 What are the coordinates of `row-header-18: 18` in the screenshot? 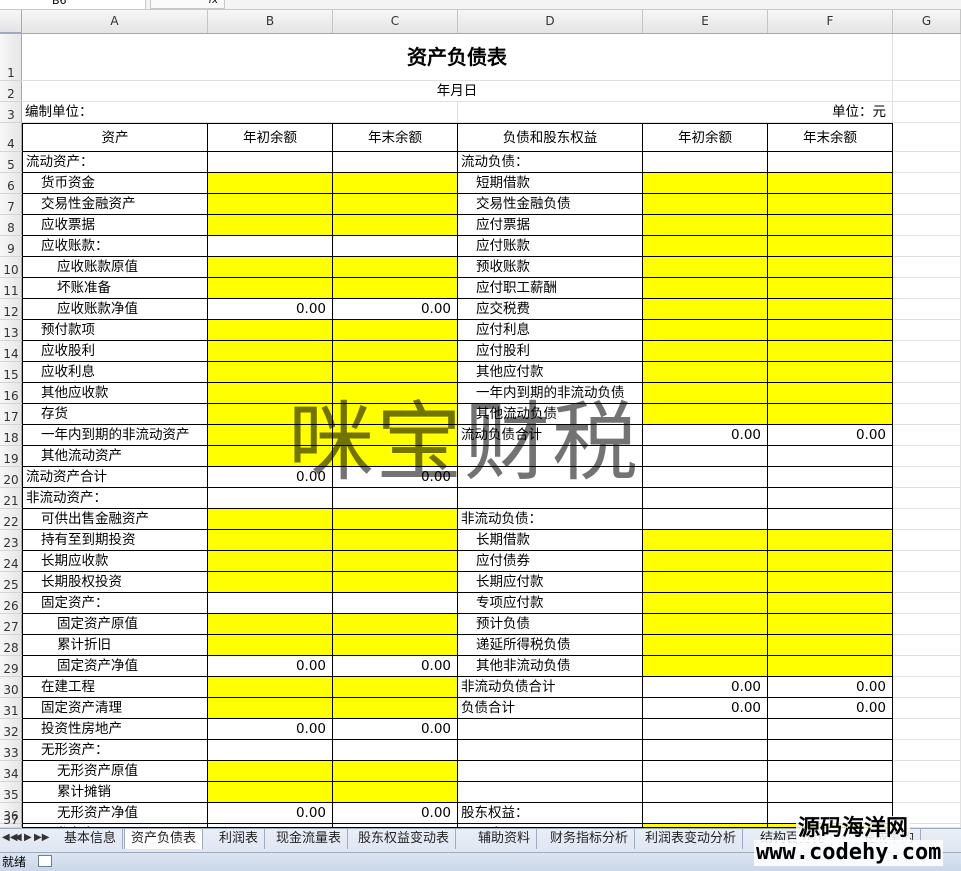 It's located at (11, 435).